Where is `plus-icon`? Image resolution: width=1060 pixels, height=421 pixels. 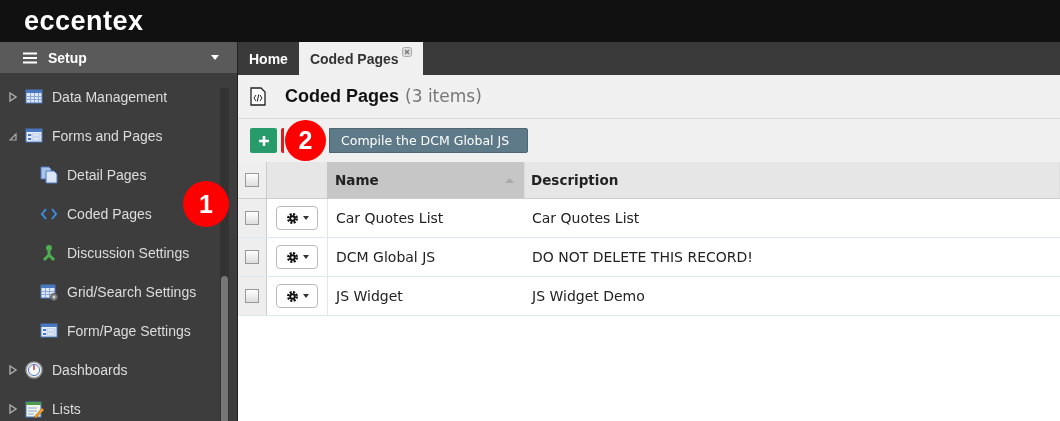
plus-icon is located at coordinates (263, 140).